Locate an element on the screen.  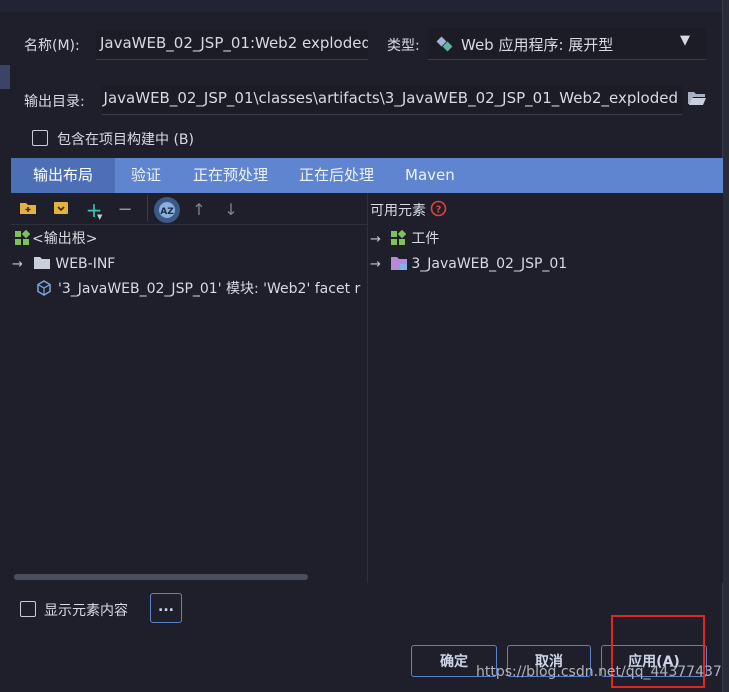
tree-item-module-facet: '3_JavaWEB_02_JSP_01' 模块: 'Web2' facet r is located at coordinates (201, 289).